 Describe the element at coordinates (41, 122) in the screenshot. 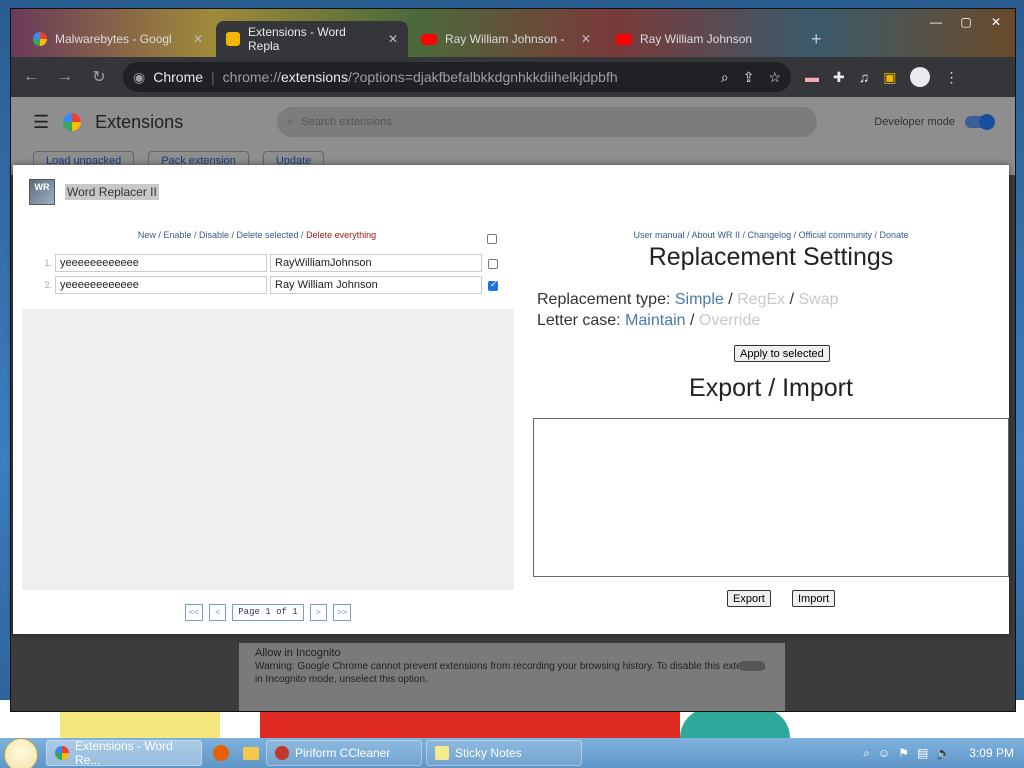

I see `hamburger-menu-icon: ☰` at that location.